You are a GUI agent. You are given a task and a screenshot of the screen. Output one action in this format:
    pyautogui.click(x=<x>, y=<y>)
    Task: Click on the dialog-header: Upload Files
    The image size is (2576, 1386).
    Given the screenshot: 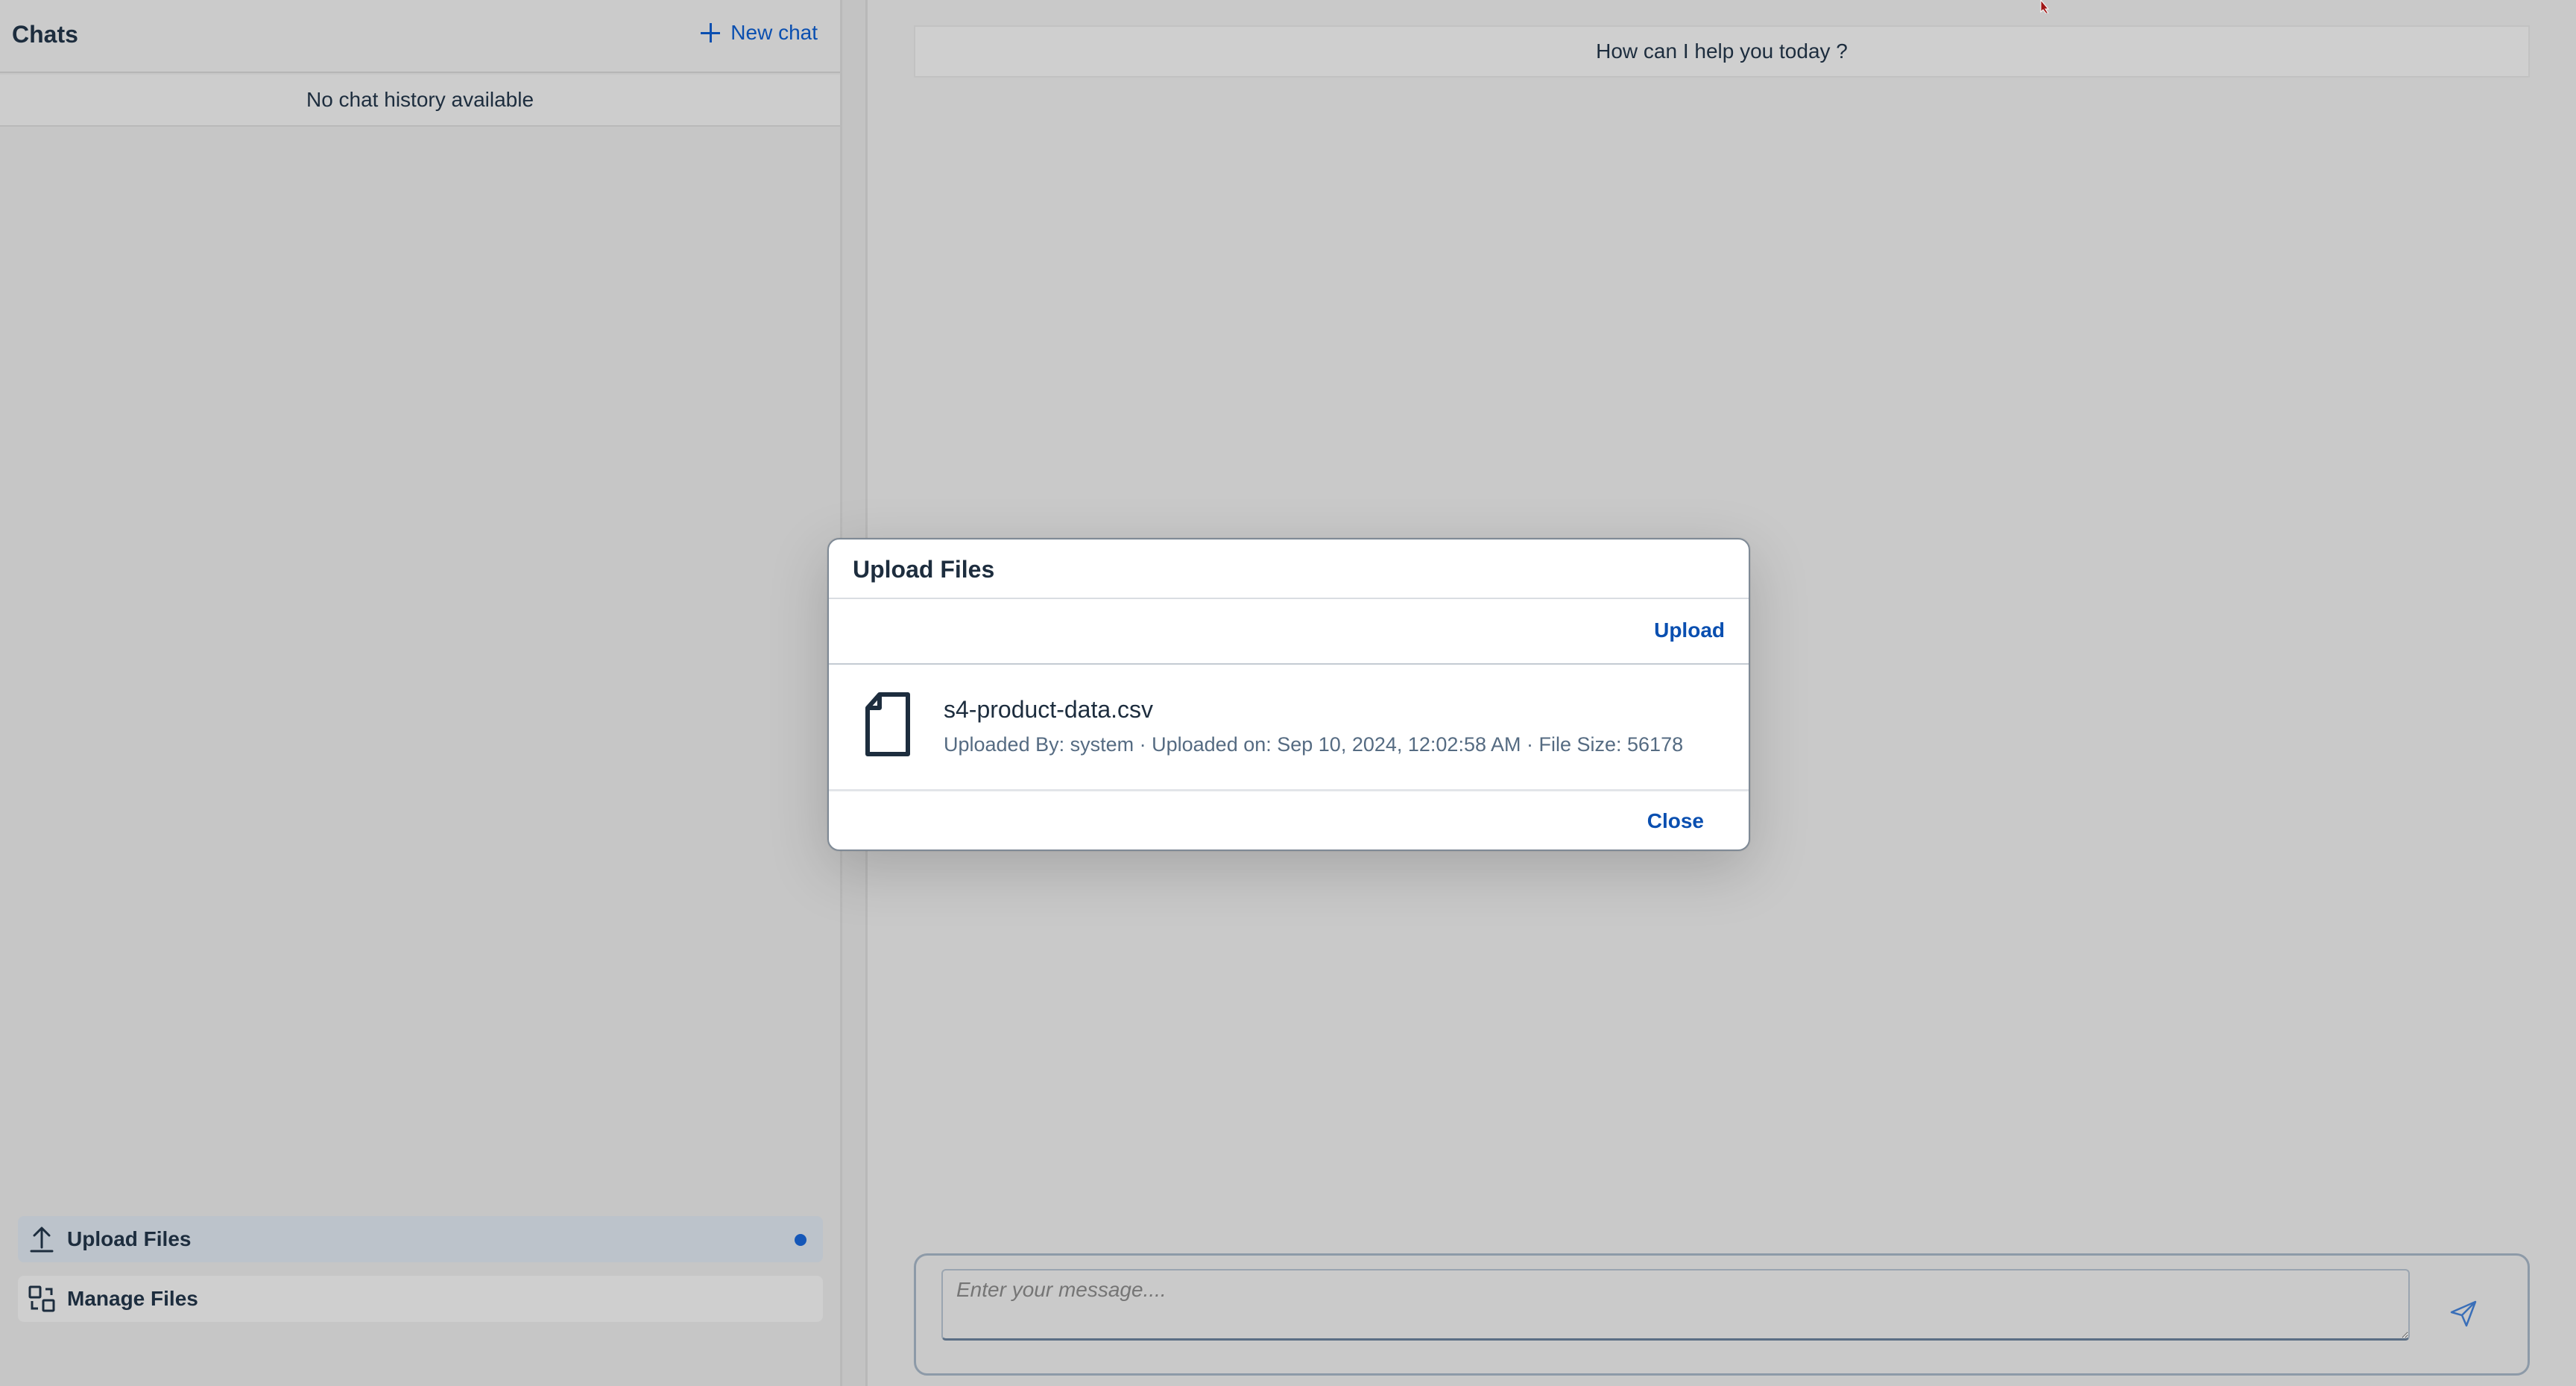 What is the action you would take?
    pyautogui.click(x=1289, y=569)
    